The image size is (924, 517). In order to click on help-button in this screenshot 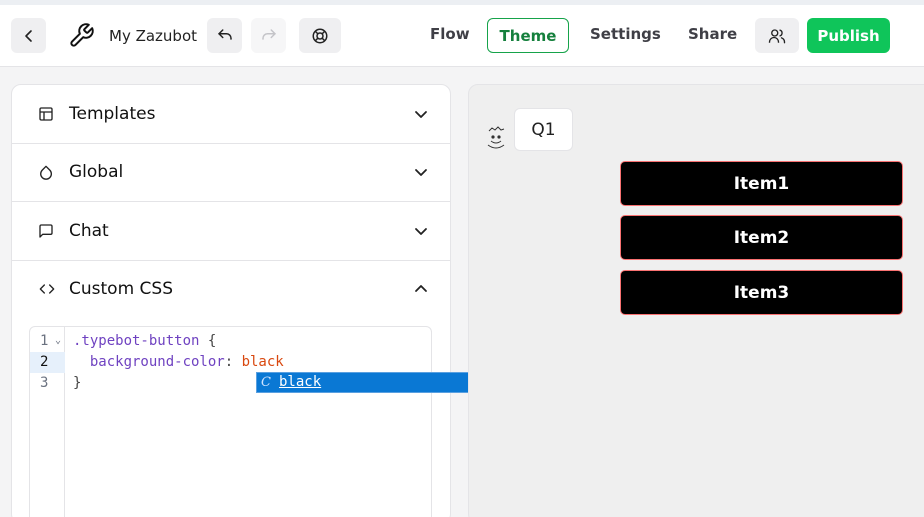, I will do `click(320, 35)`.